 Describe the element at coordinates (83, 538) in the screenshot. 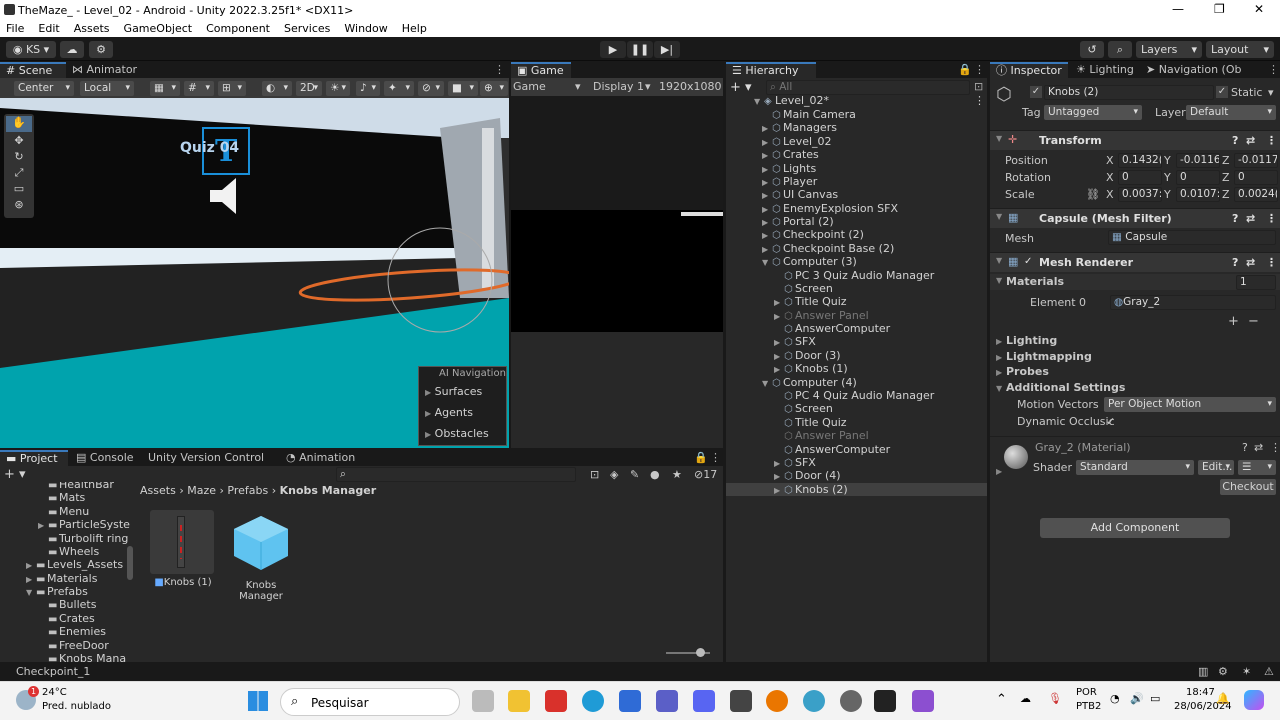

I see `project-folder-item: ▬ Turbolift ring` at that location.